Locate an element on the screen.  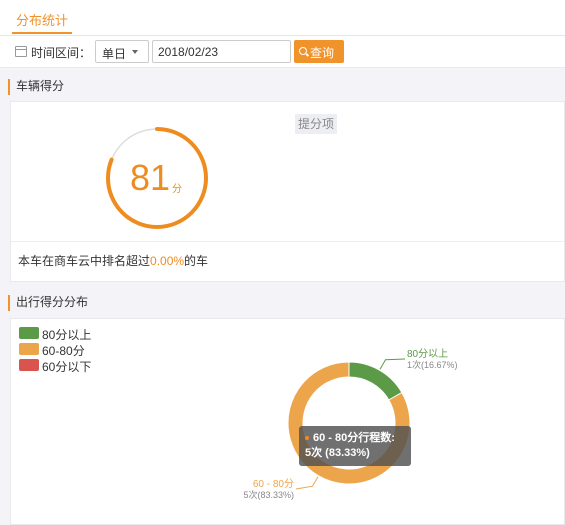
divider is located at coordinates (287, 241).